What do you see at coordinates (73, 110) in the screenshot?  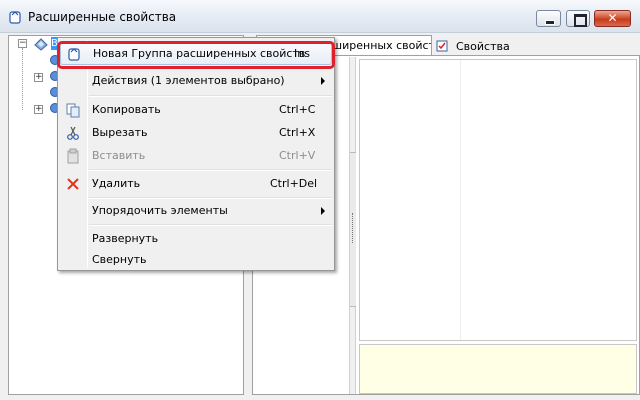 I see `copy-icon` at bounding box center [73, 110].